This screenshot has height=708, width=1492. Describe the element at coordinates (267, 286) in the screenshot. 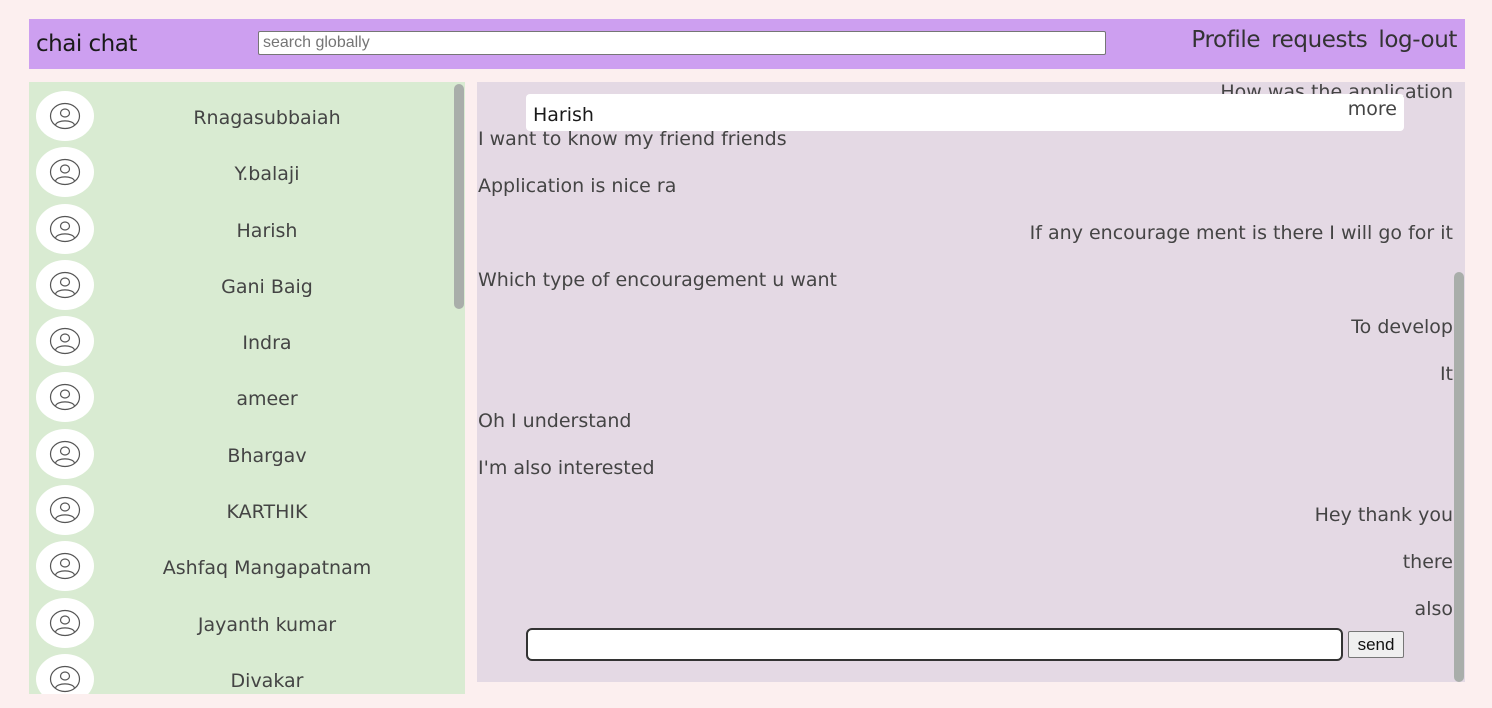

I see `contact-name: Gani Baig` at that location.